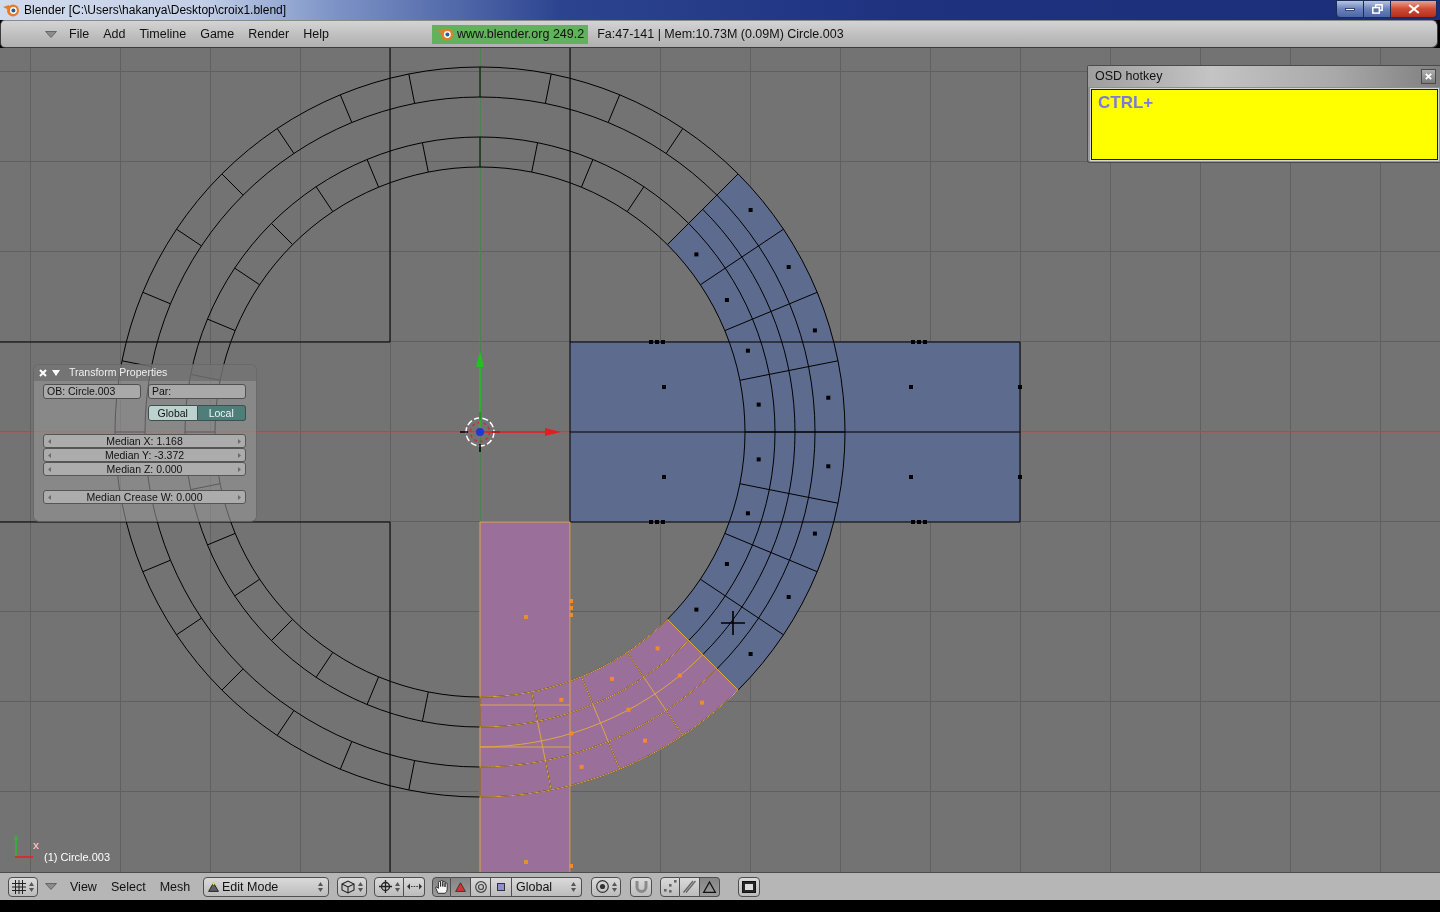 This screenshot has height=912, width=1440. I want to click on axis-gizmo-icon, so click(23, 846).